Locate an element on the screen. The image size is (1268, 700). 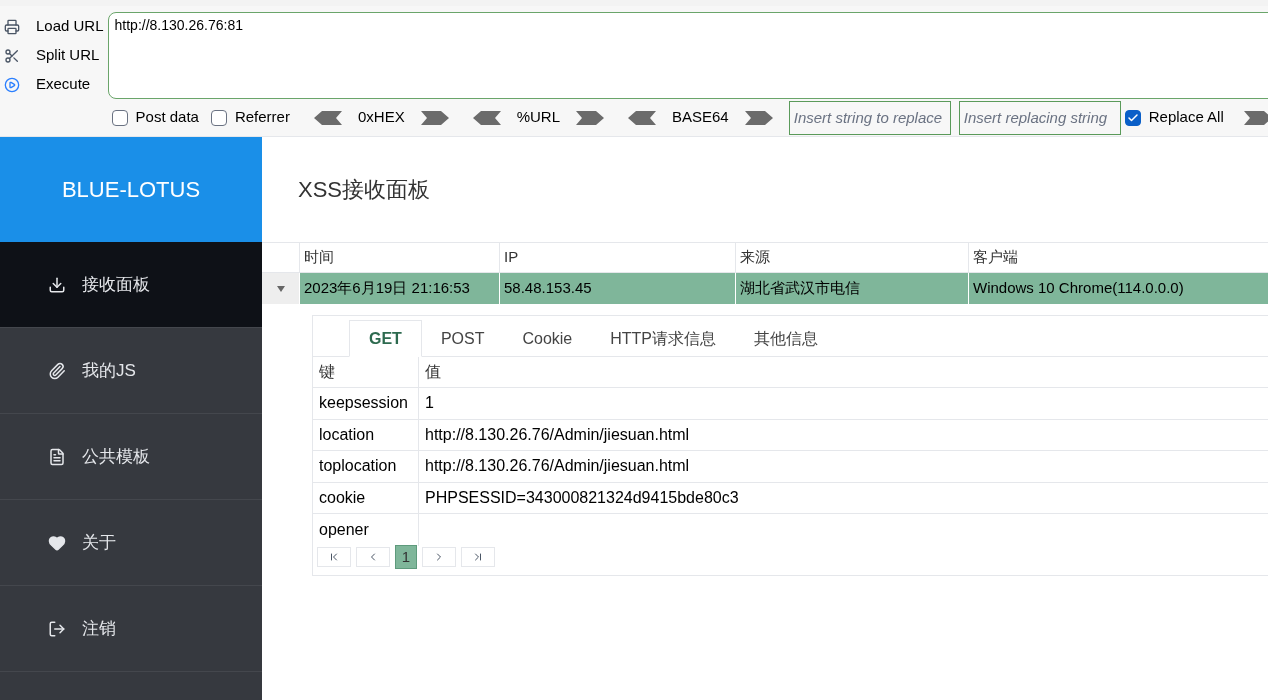
column-header: 时间 is located at coordinates (399, 257).